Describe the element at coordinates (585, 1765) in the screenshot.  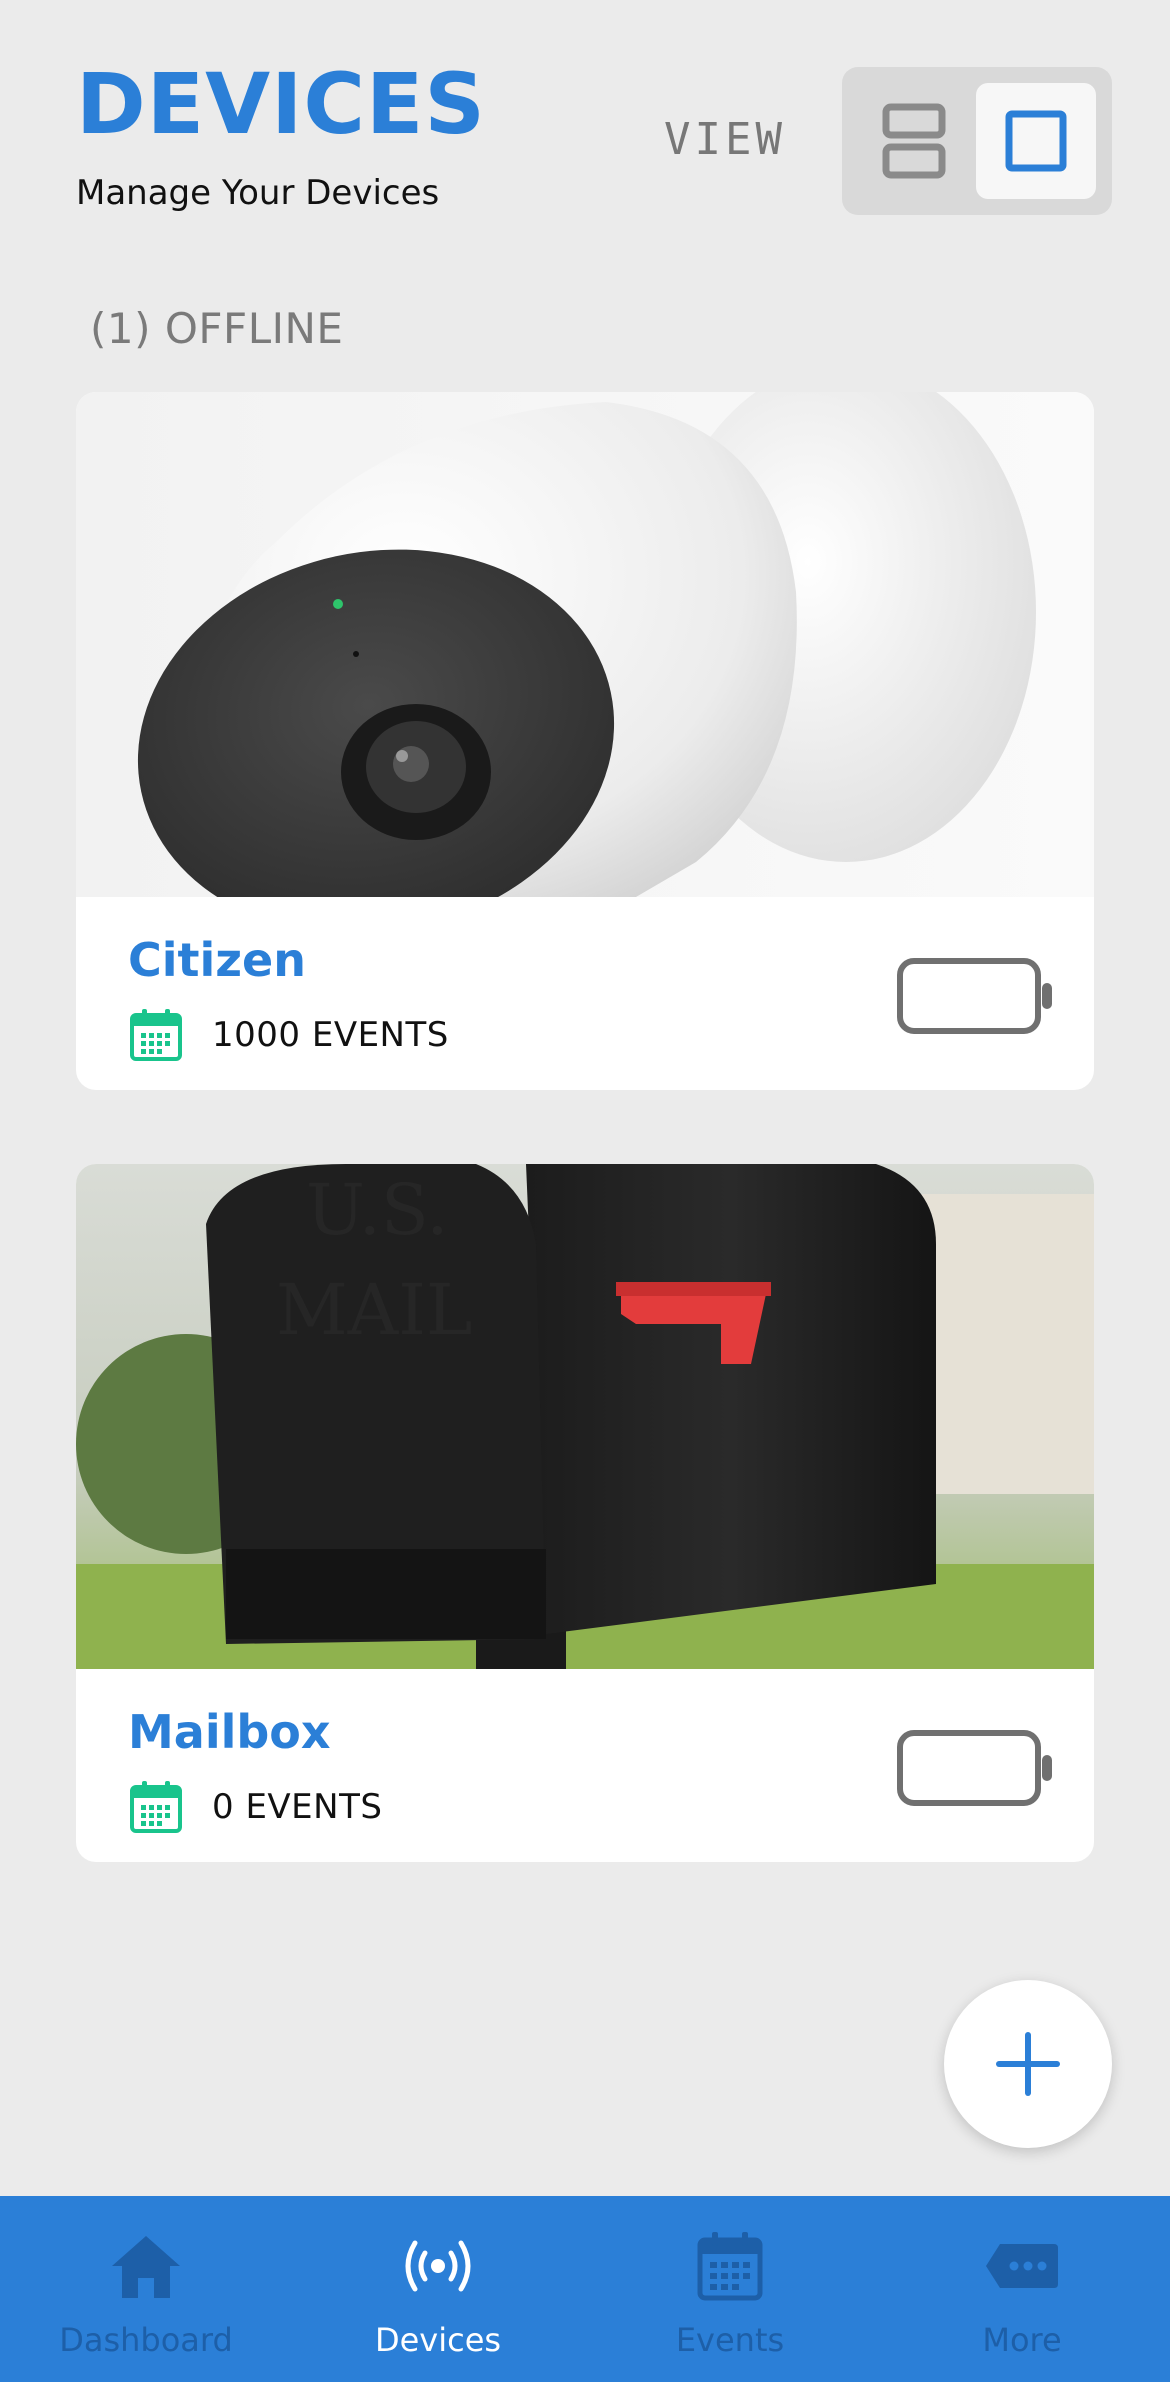
I see `device-card-footer: Mailbox 0 EVENTS` at that location.